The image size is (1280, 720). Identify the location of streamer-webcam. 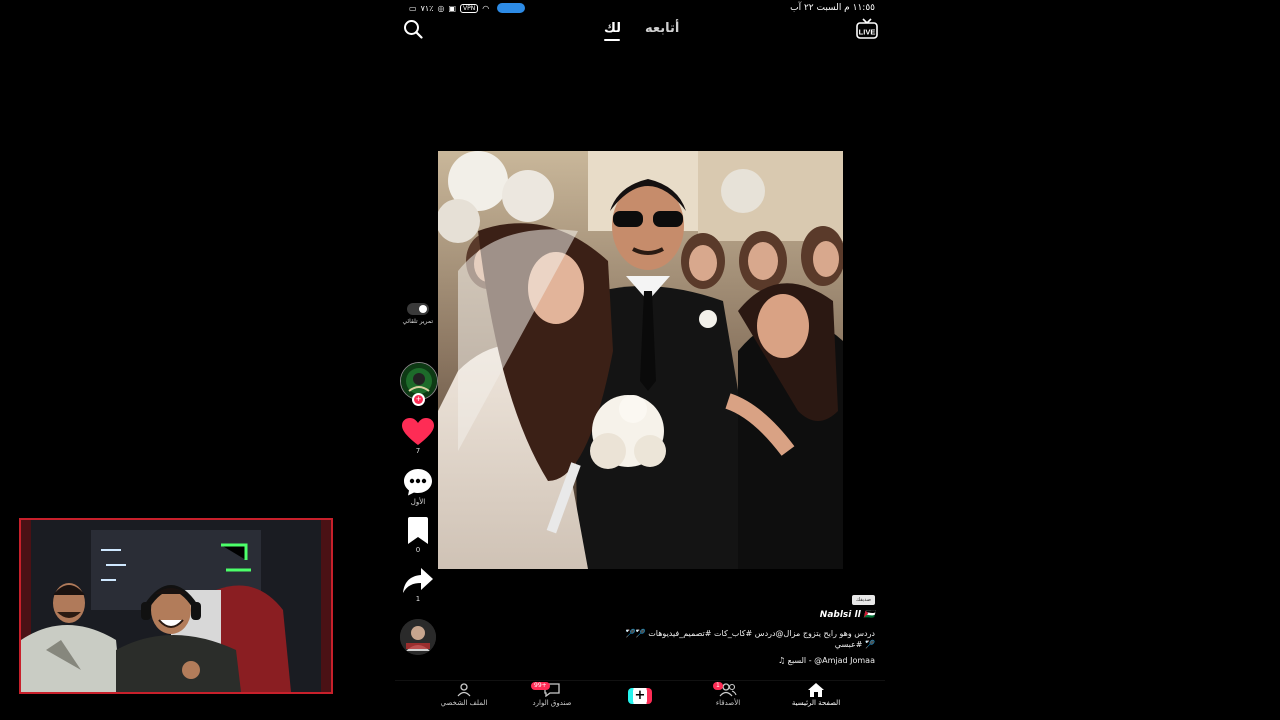
(176, 606).